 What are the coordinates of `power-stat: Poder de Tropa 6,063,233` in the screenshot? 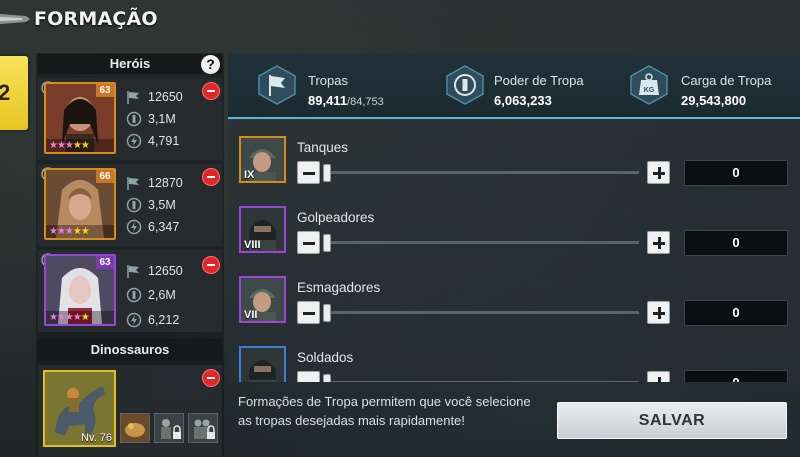 It's located at (536, 86).